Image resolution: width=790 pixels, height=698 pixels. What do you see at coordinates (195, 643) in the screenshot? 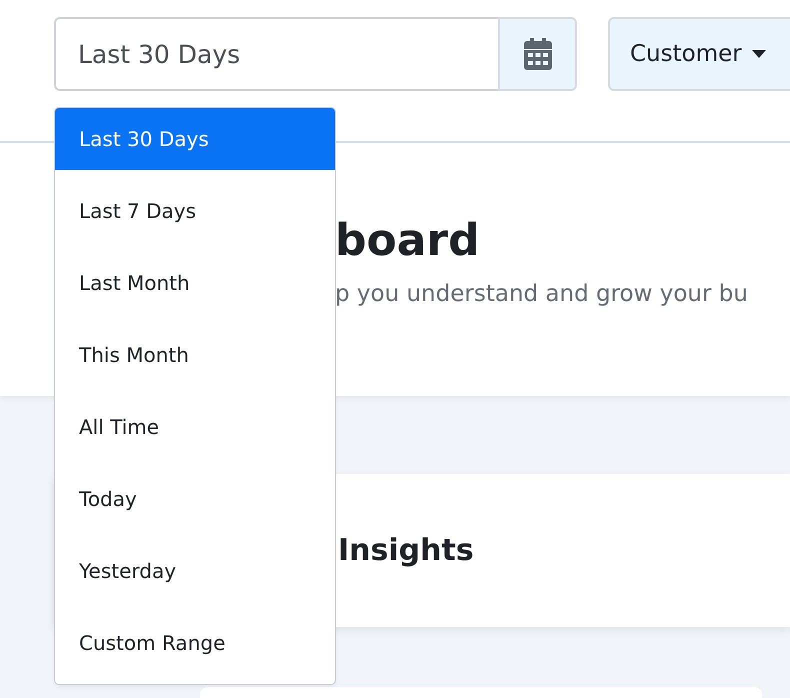
I see `menu-item: Custom Range` at bounding box center [195, 643].